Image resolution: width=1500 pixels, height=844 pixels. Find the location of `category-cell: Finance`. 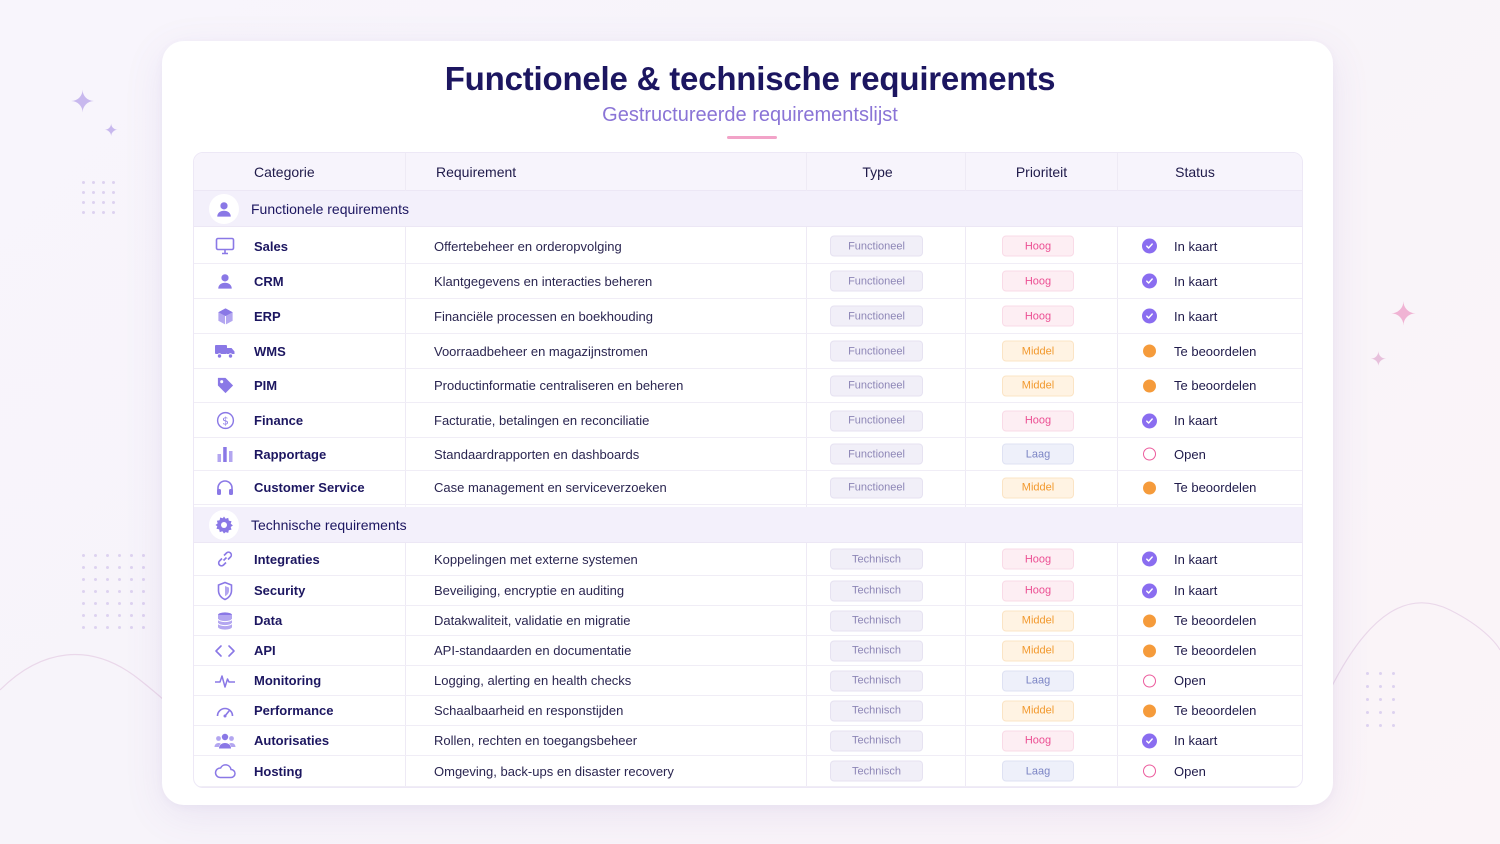

category-cell: Finance is located at coordinates (279, 420).